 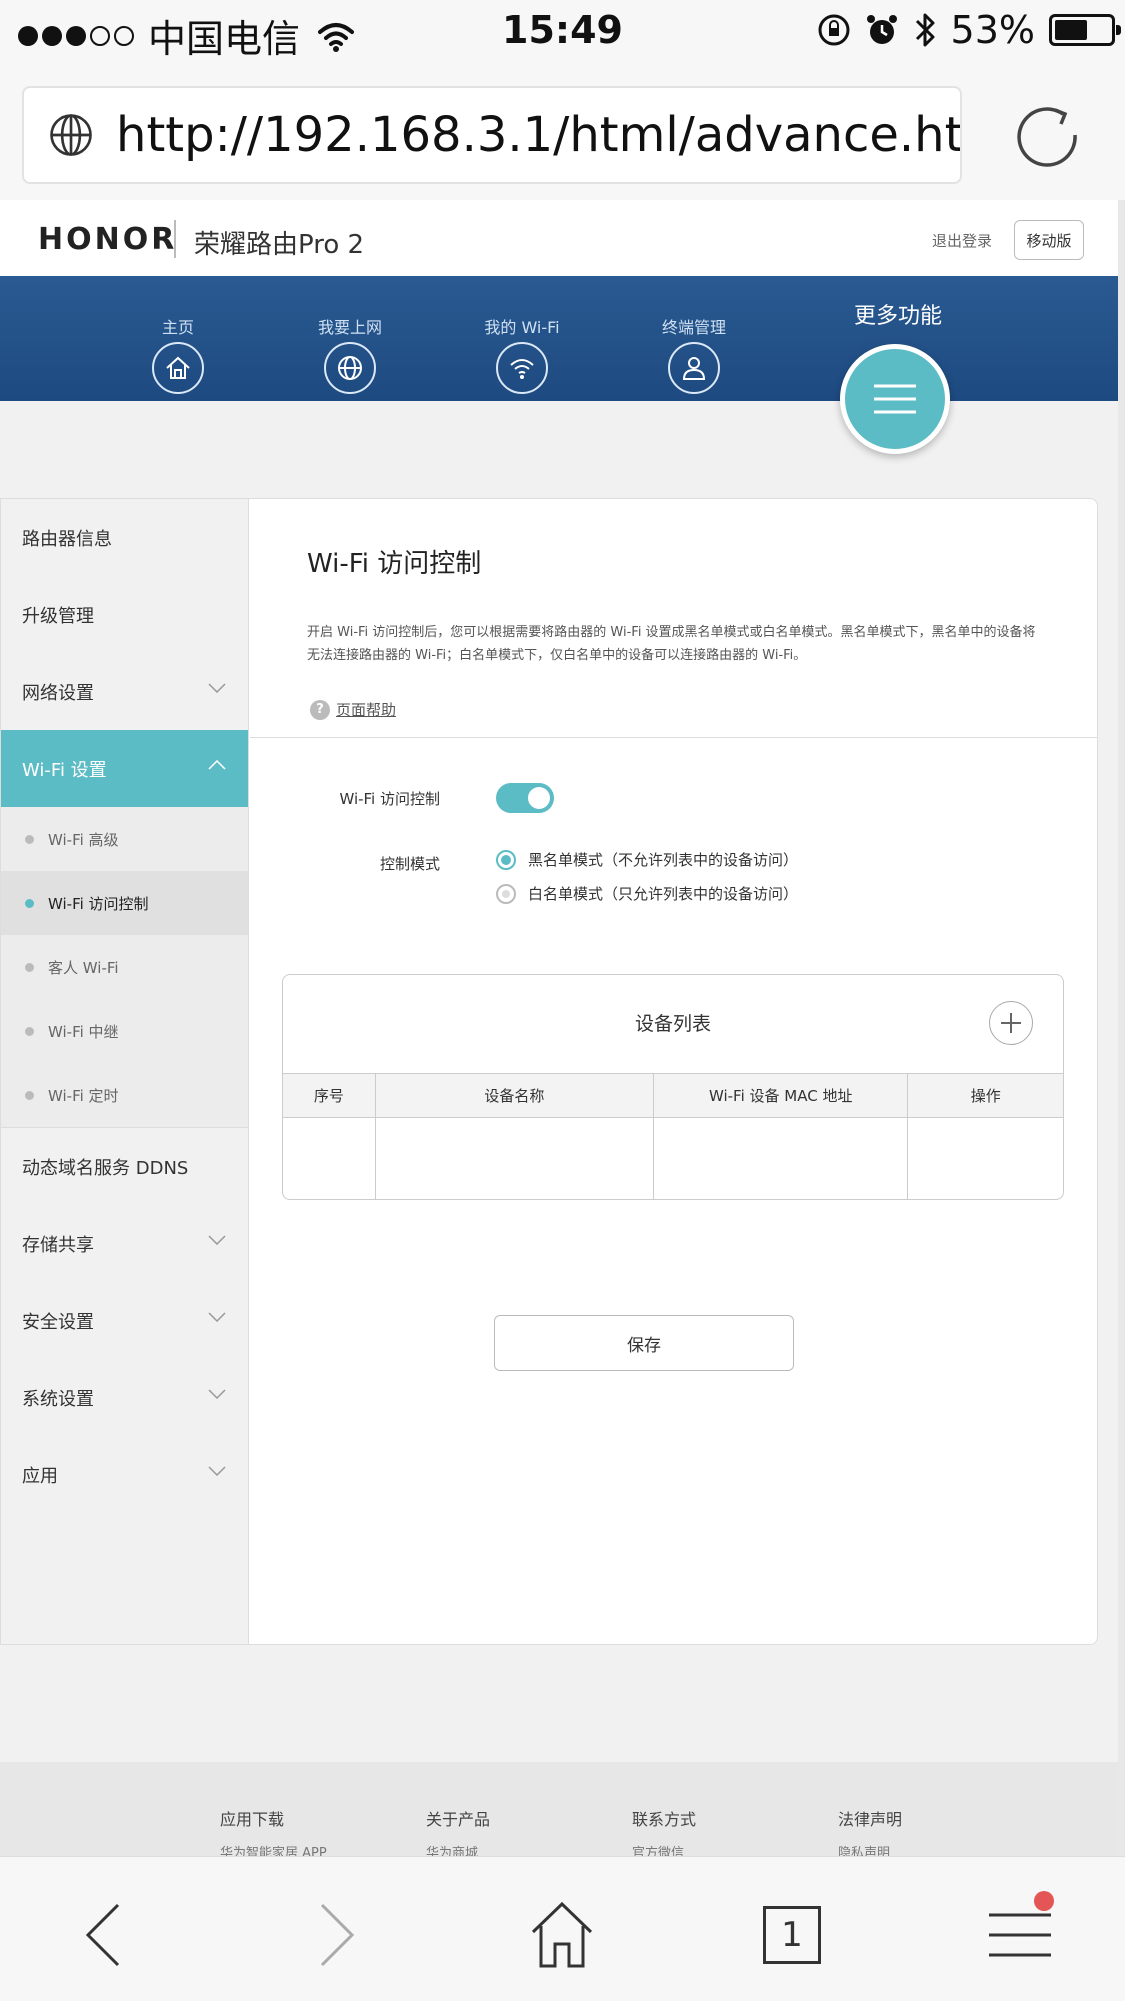 I want to click on sidebar-item-label: 应用, so click(x=40, y=1476).